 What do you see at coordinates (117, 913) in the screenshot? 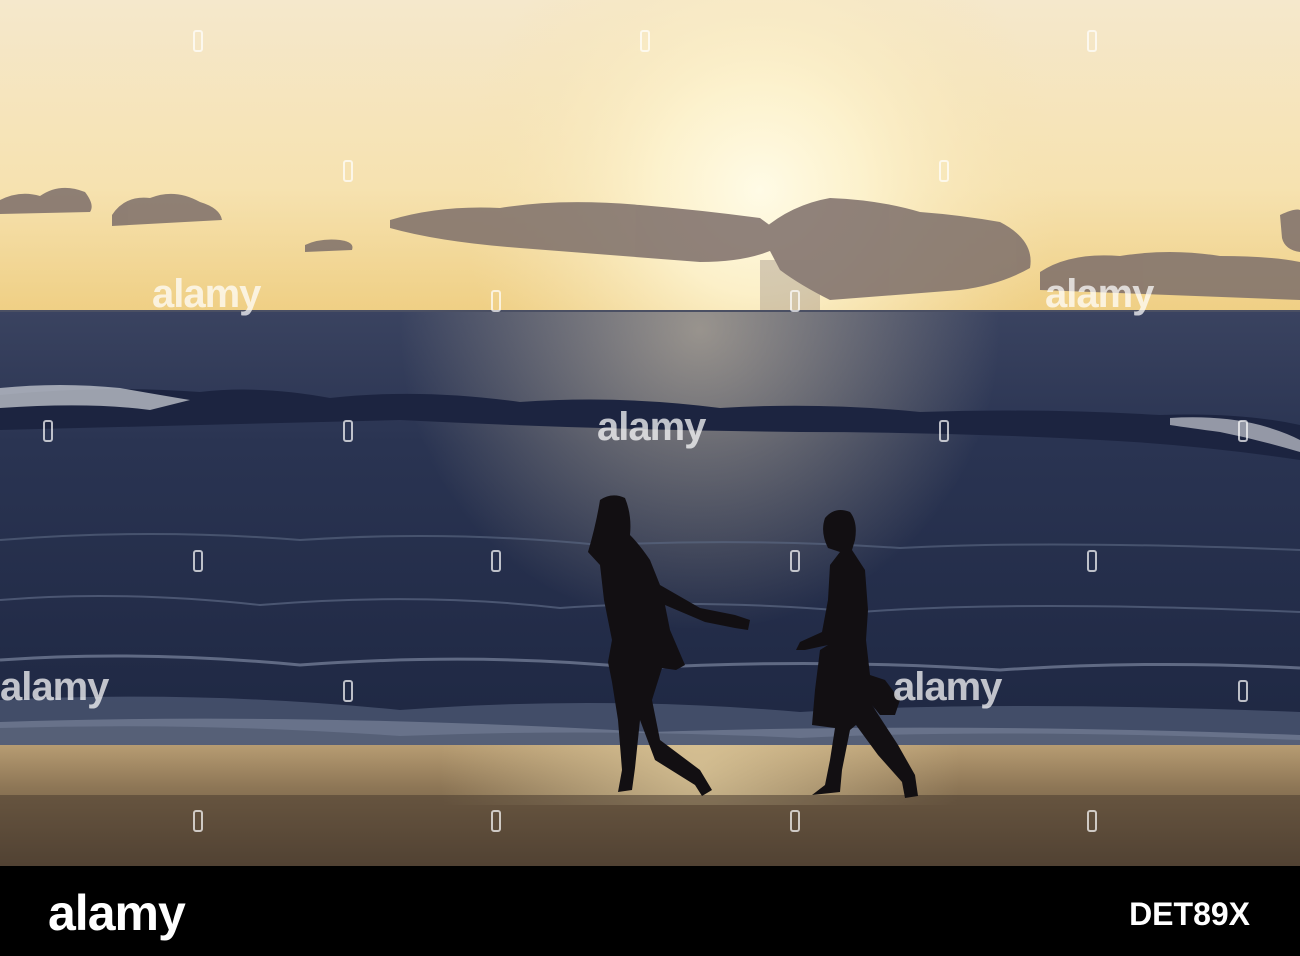
I see `brand-logo: alamy` at bounding box center [117, 913].